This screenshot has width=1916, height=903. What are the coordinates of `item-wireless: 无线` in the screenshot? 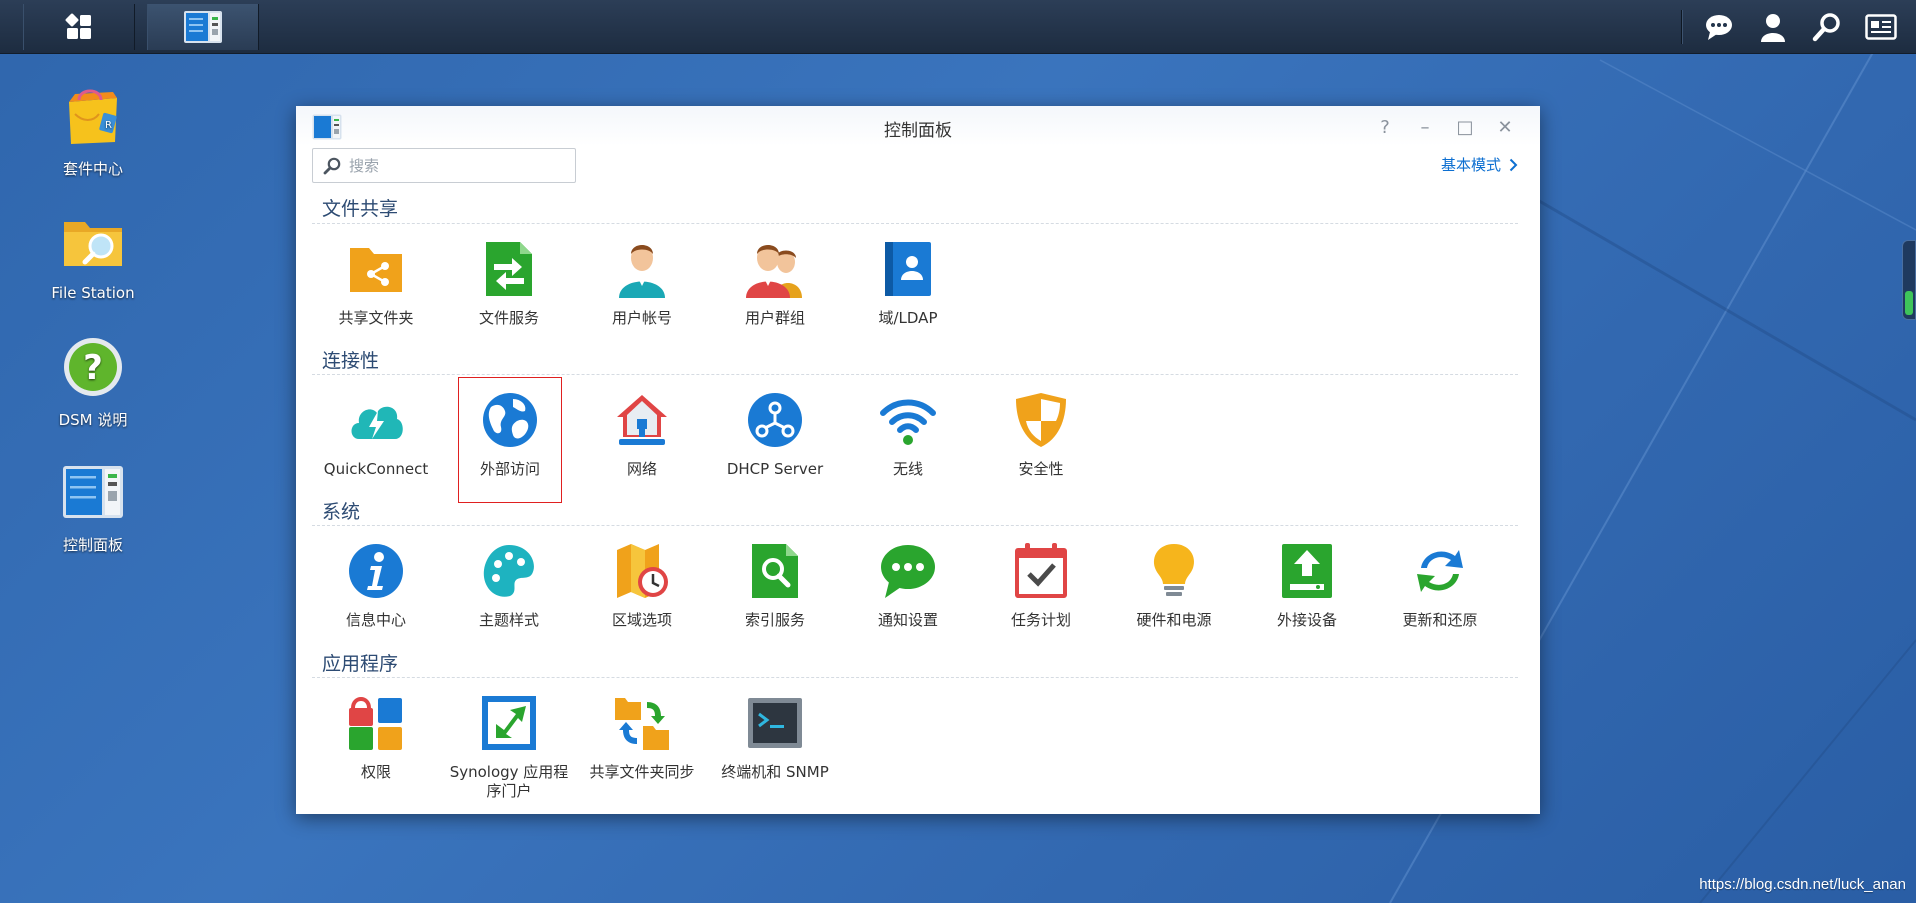 It's located at (908, 435).